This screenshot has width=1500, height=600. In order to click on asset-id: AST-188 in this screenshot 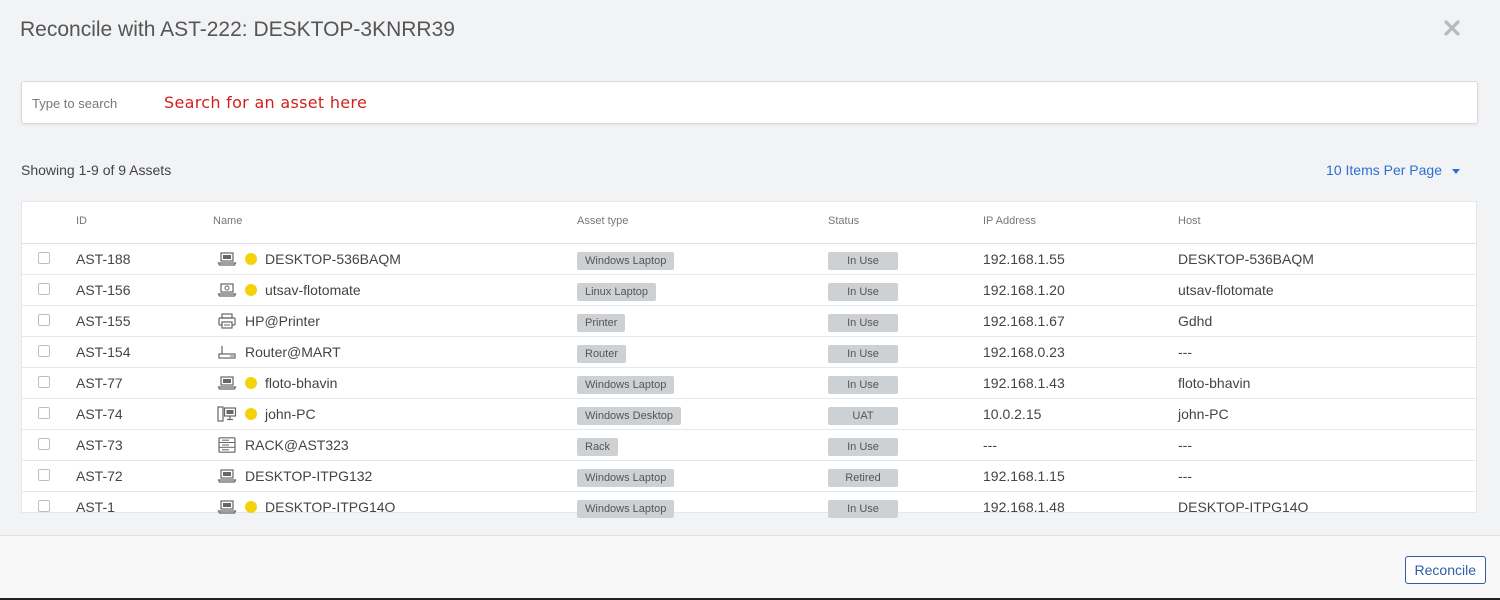, I will do `click(103, 259)`.